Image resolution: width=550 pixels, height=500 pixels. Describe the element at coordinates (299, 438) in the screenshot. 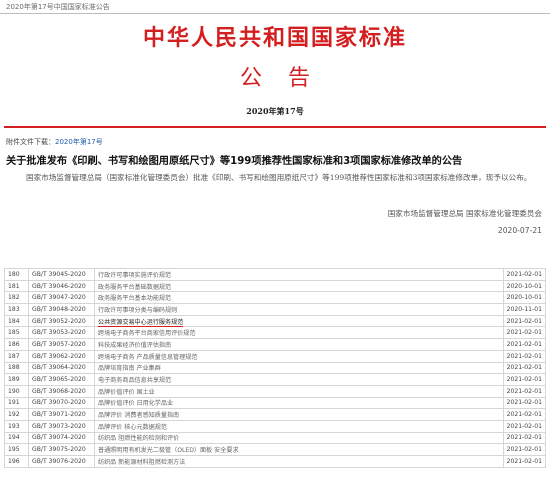

I see `standard-name: 纺织品 阻燃性能的检测和评价` at that location.